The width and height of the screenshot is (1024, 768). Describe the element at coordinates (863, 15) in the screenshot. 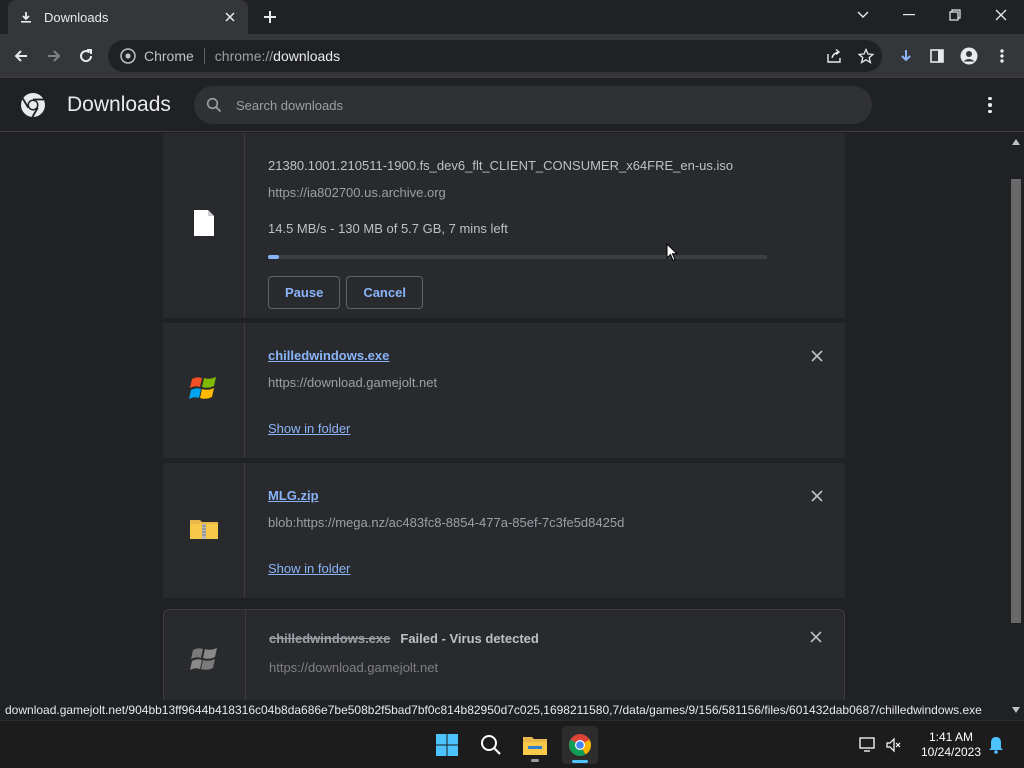

I see `tab-search-icon` at that location.